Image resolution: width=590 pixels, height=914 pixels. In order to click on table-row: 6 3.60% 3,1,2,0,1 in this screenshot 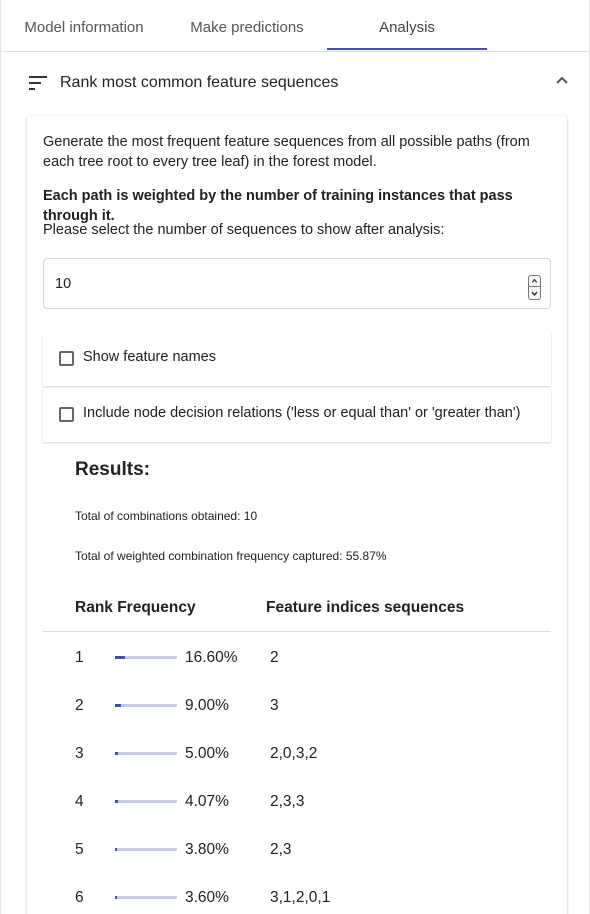, I will do `click(297, 901)`.